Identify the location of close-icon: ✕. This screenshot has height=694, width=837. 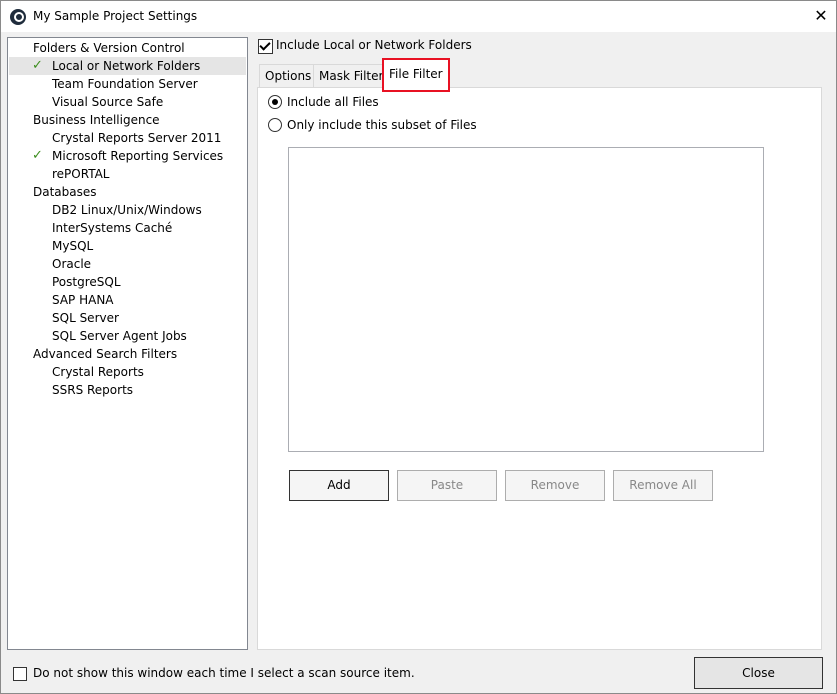
(821, 16).